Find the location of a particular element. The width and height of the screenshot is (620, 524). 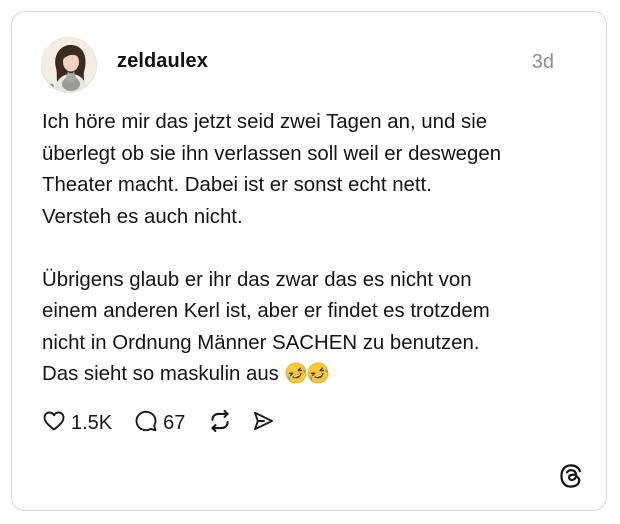

threads-logo-icon is located at coordinates (571, 476).